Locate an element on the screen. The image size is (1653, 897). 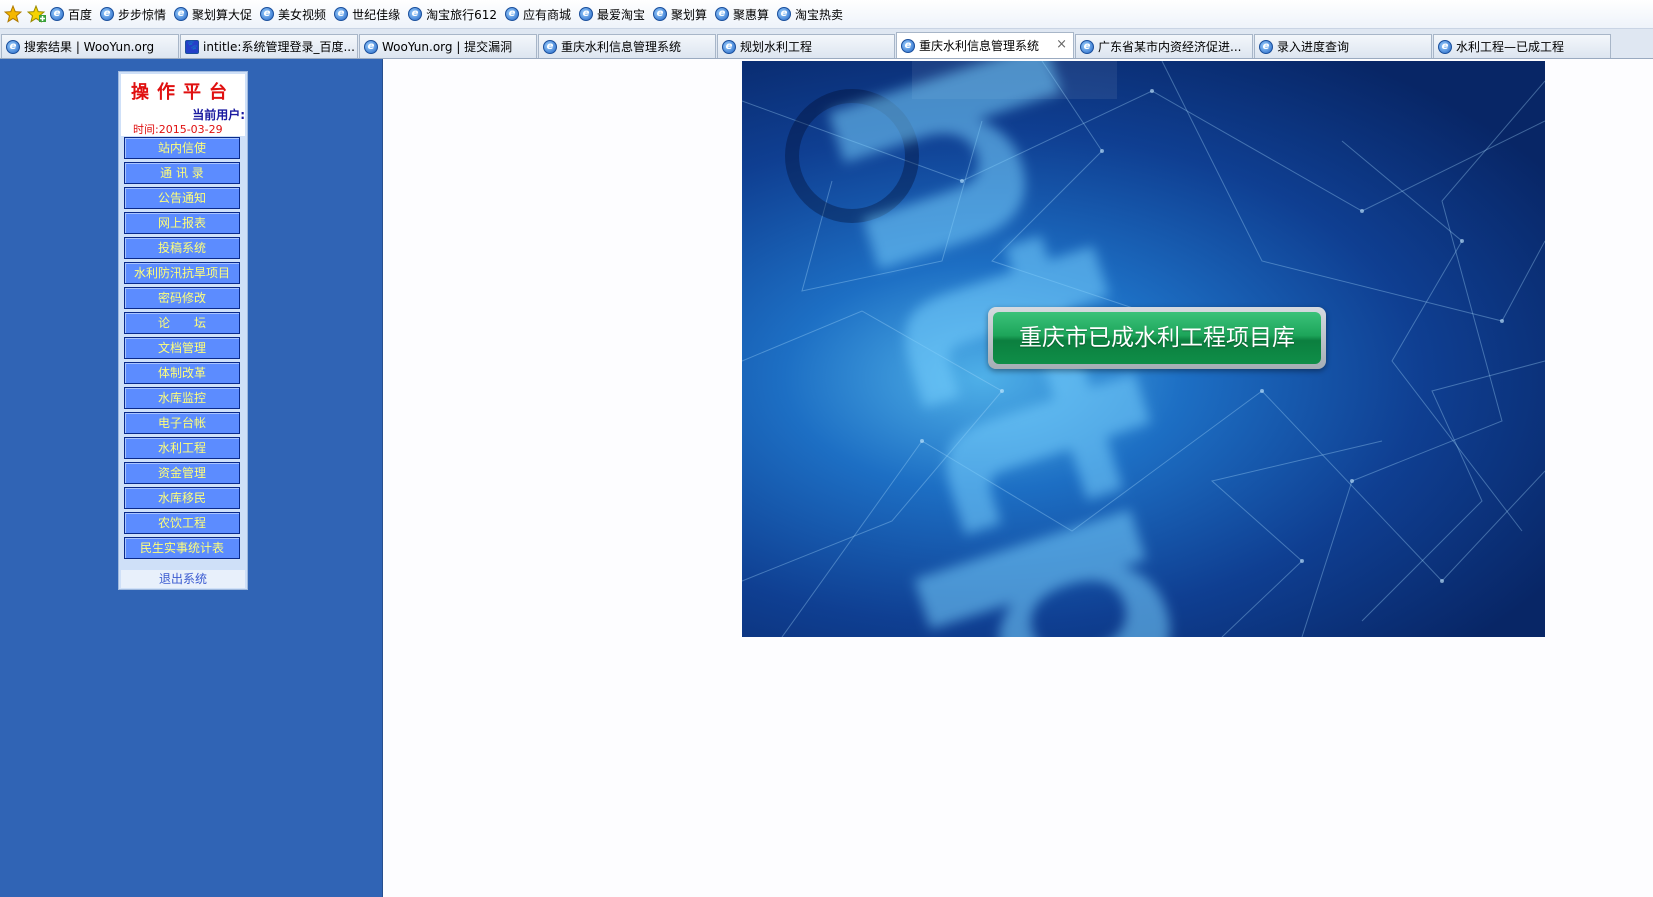
menu-button: 水利工程 is located at coordinates (182, 448).